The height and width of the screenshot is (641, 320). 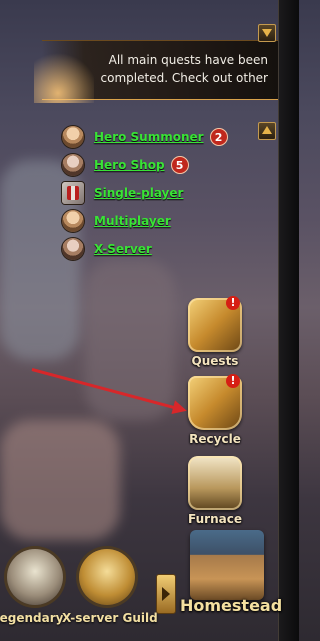 I want to click on list-item-hero-summoner: Hero Summoner 2, so click(x=145, y=137).